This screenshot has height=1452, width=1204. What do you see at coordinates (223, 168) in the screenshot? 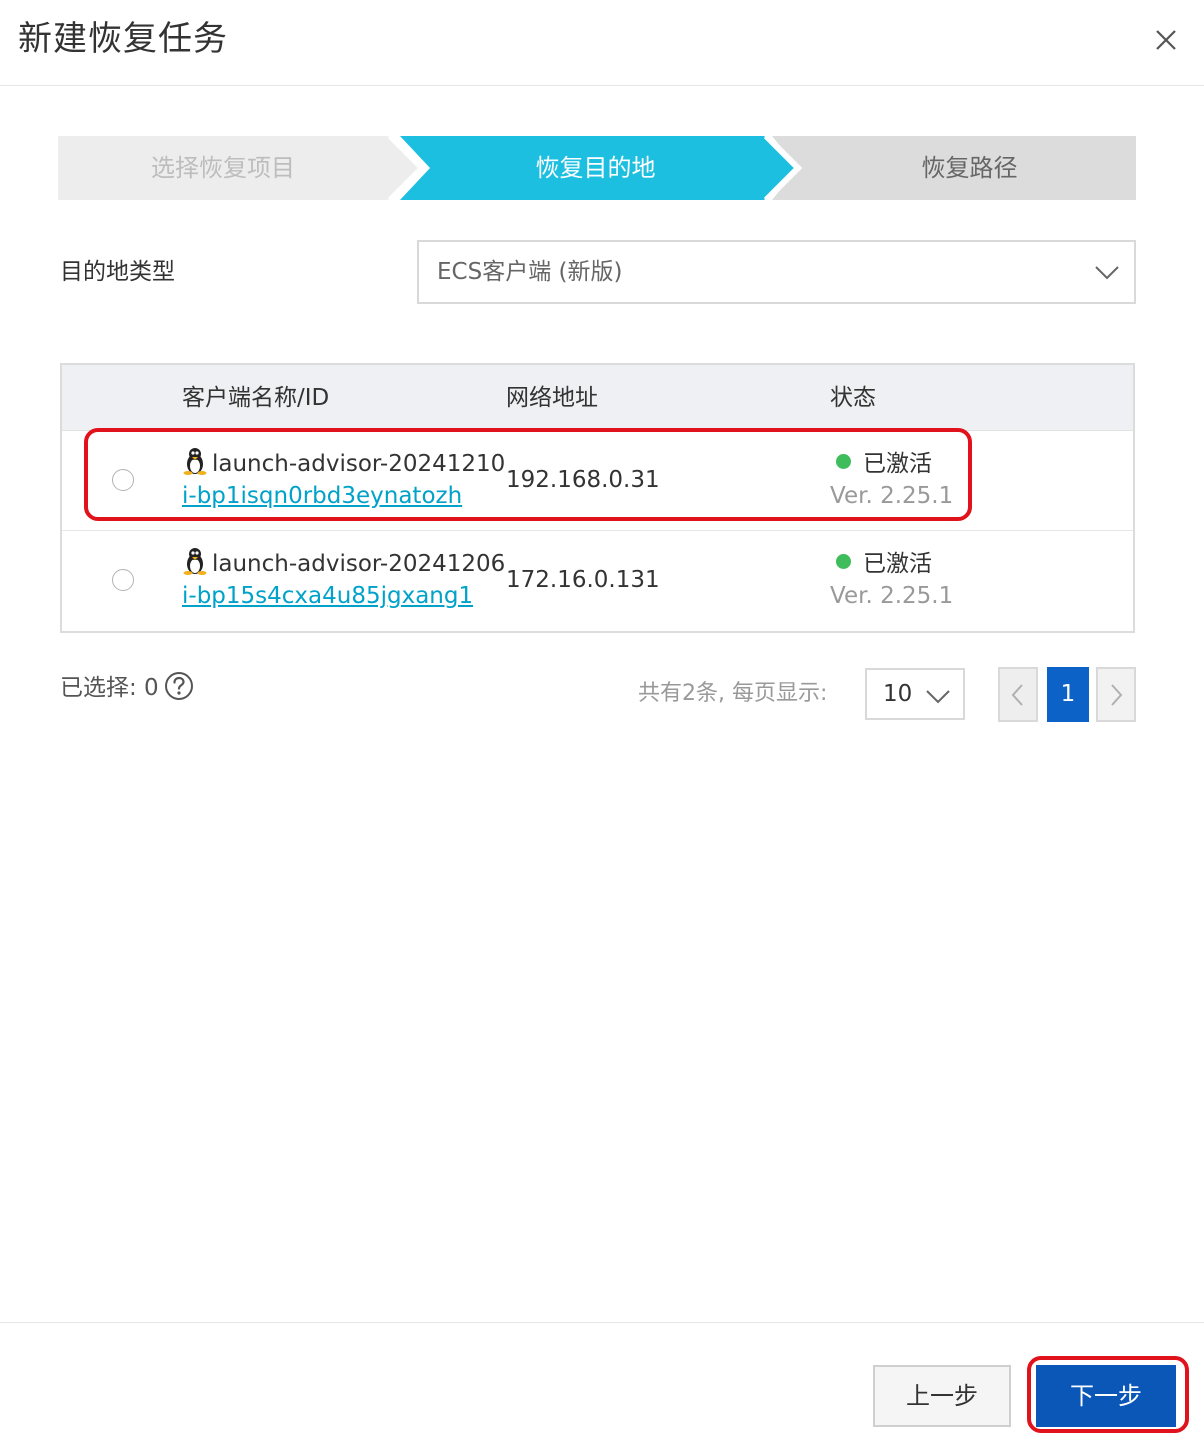
I see `step-select-items: 选择恢复项目` at bounding box center [223, 168].